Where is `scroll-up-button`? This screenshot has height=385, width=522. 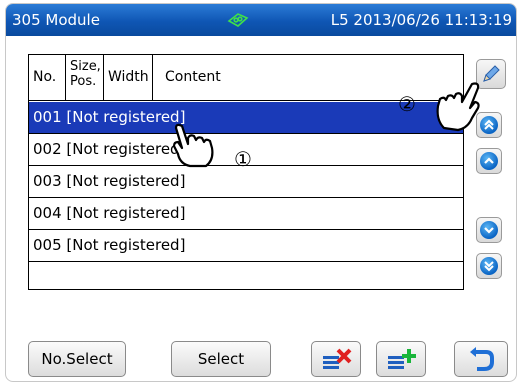 scroll-up-button is located at coordinates (489, 161).